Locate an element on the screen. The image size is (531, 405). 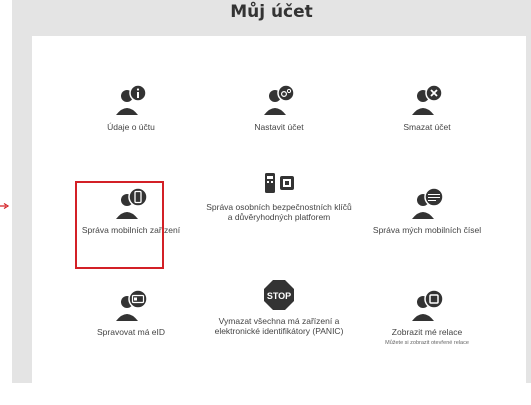
tile-phone-numbers: Správa mých mobilních čísel is located at coordinates (427, 210).